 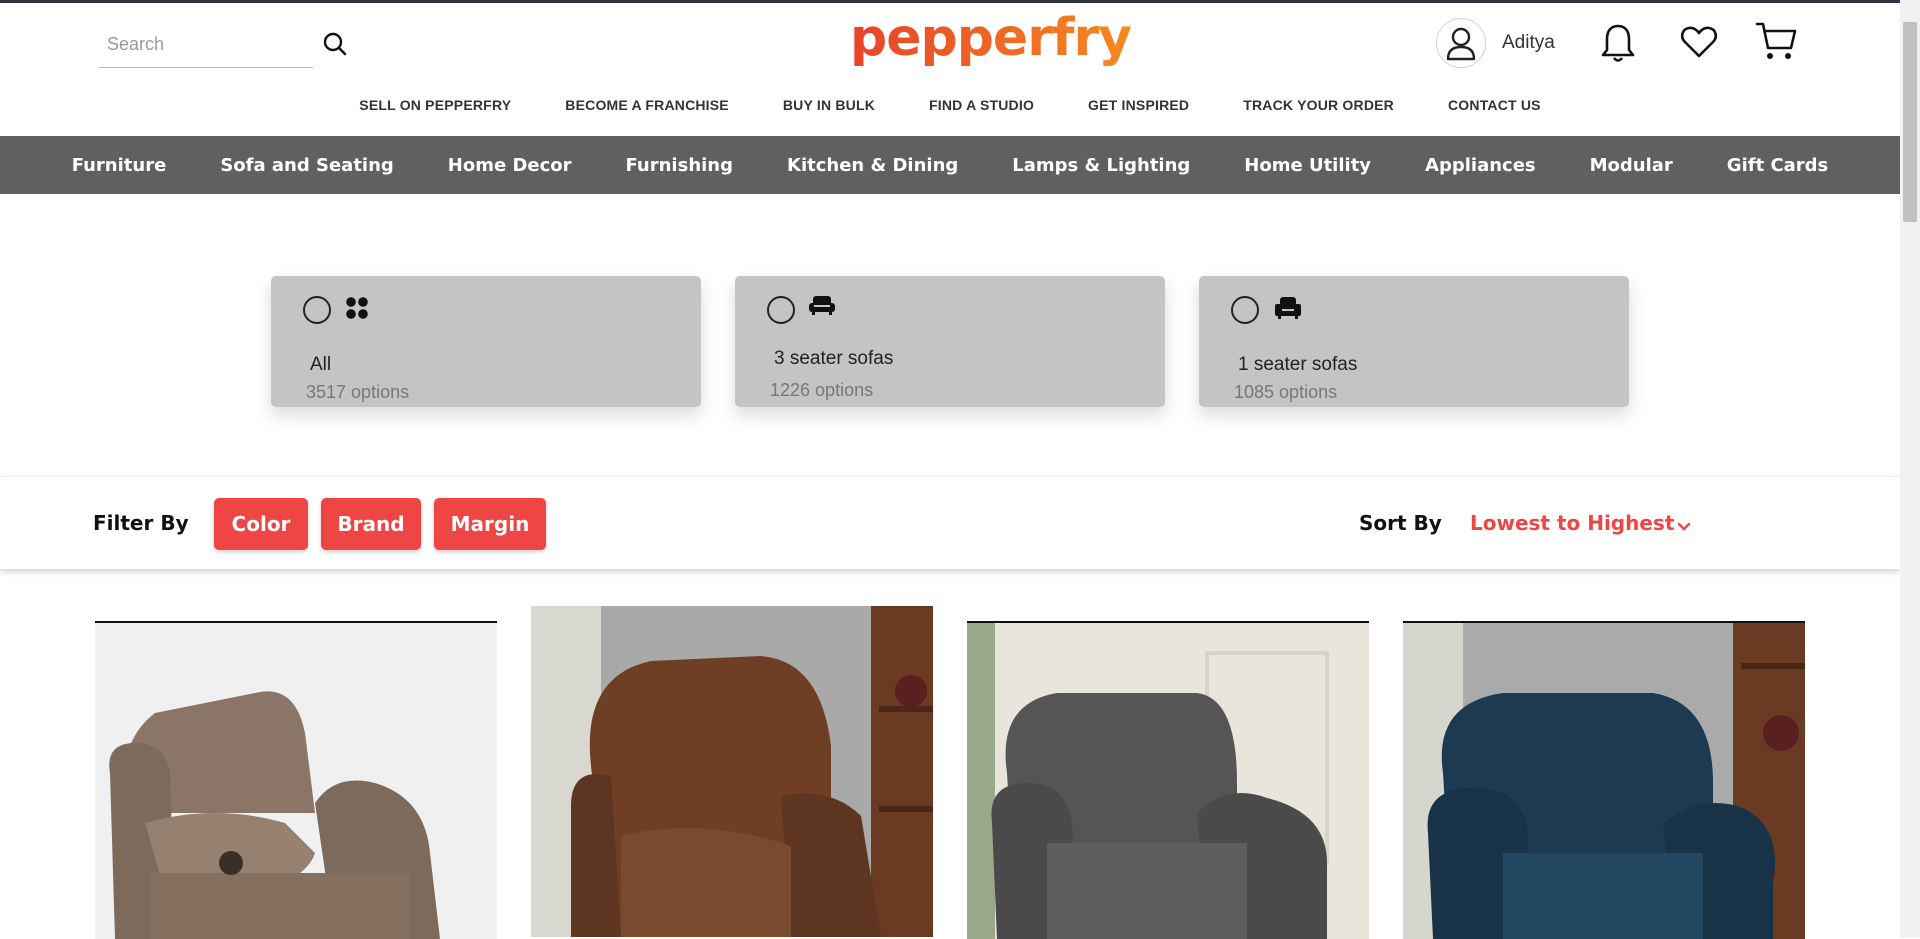 I want to click on option-card-all: All 3517 options, so click(x=486, y=341).